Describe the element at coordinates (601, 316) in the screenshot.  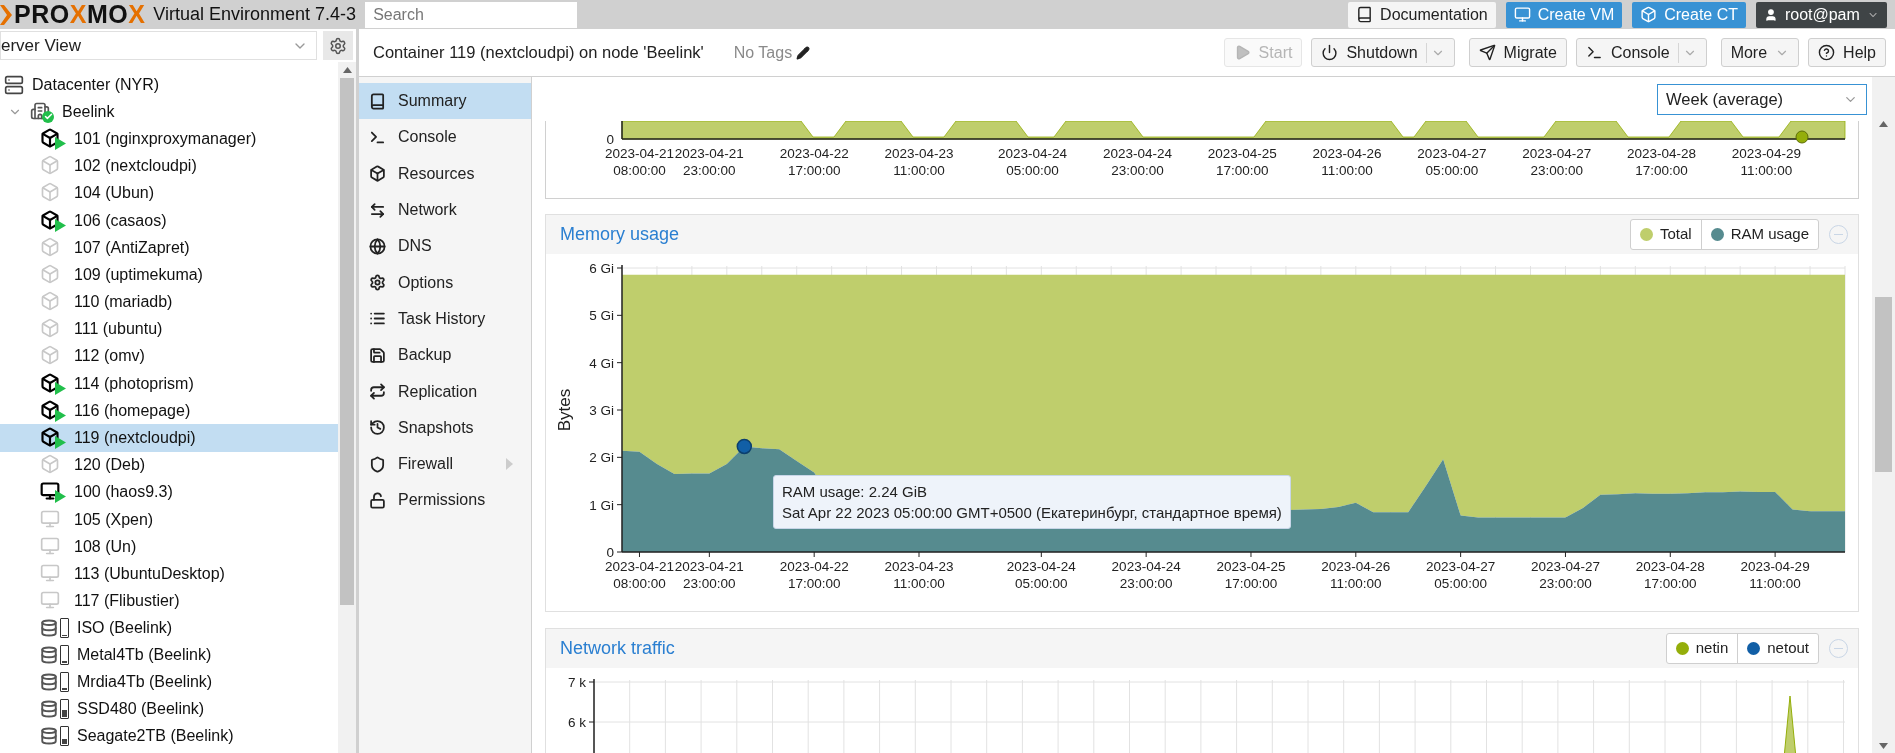
I see `axis-label: 5 Gi` at that location.